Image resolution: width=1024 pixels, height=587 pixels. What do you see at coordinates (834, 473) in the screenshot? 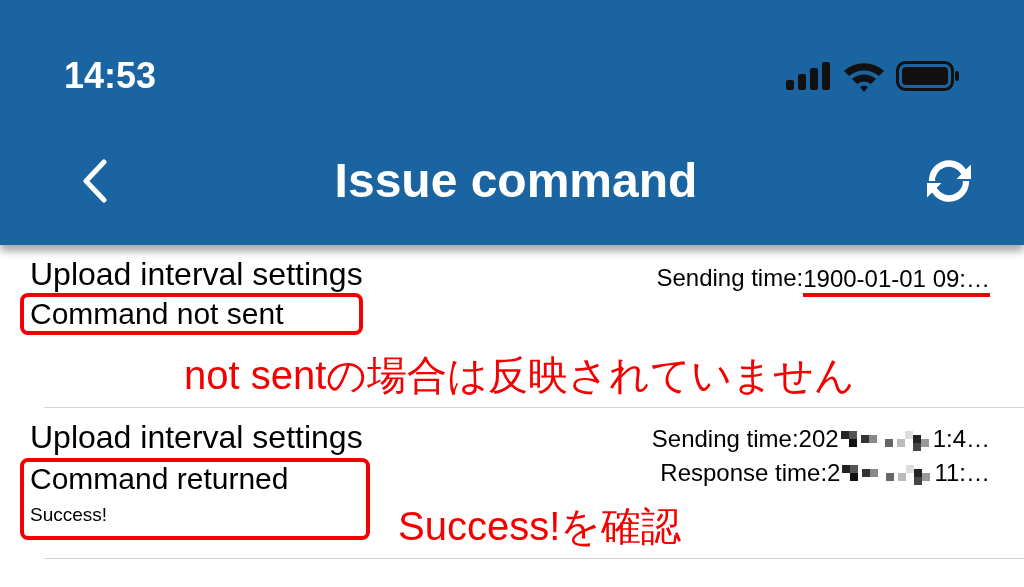
I see `time-value: 2` at bounding box center [834, 473].